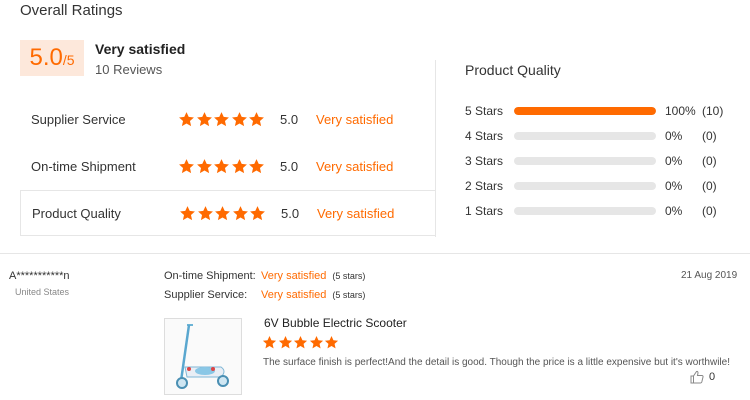 The image size is (750, 400). I want to click on star-bar-label: 2 Stars, so click(484, 186).